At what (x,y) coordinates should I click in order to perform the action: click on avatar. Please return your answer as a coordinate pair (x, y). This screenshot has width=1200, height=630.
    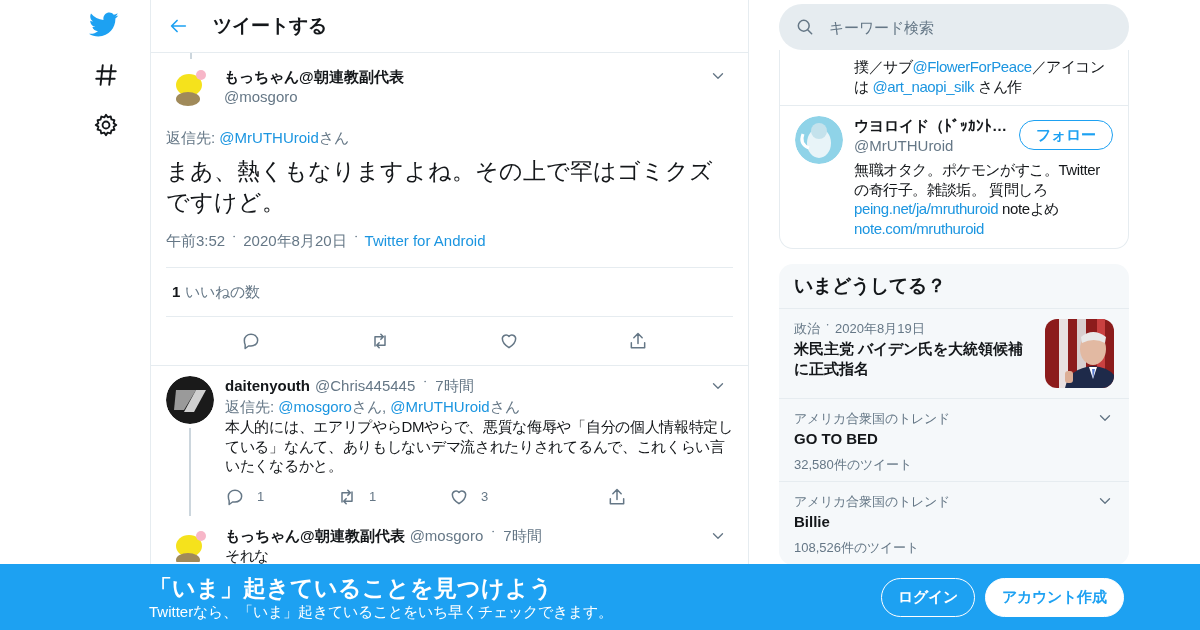
    Looking at the image, I should click on (190, 400).